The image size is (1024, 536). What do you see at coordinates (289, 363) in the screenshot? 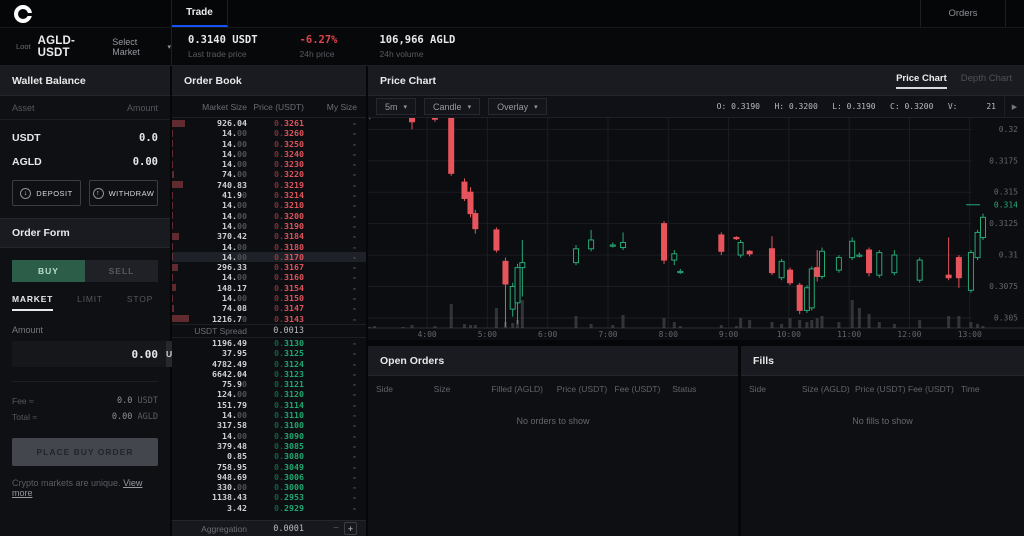
I see `row-price: 0.3124` at bounding box center [289, 363].